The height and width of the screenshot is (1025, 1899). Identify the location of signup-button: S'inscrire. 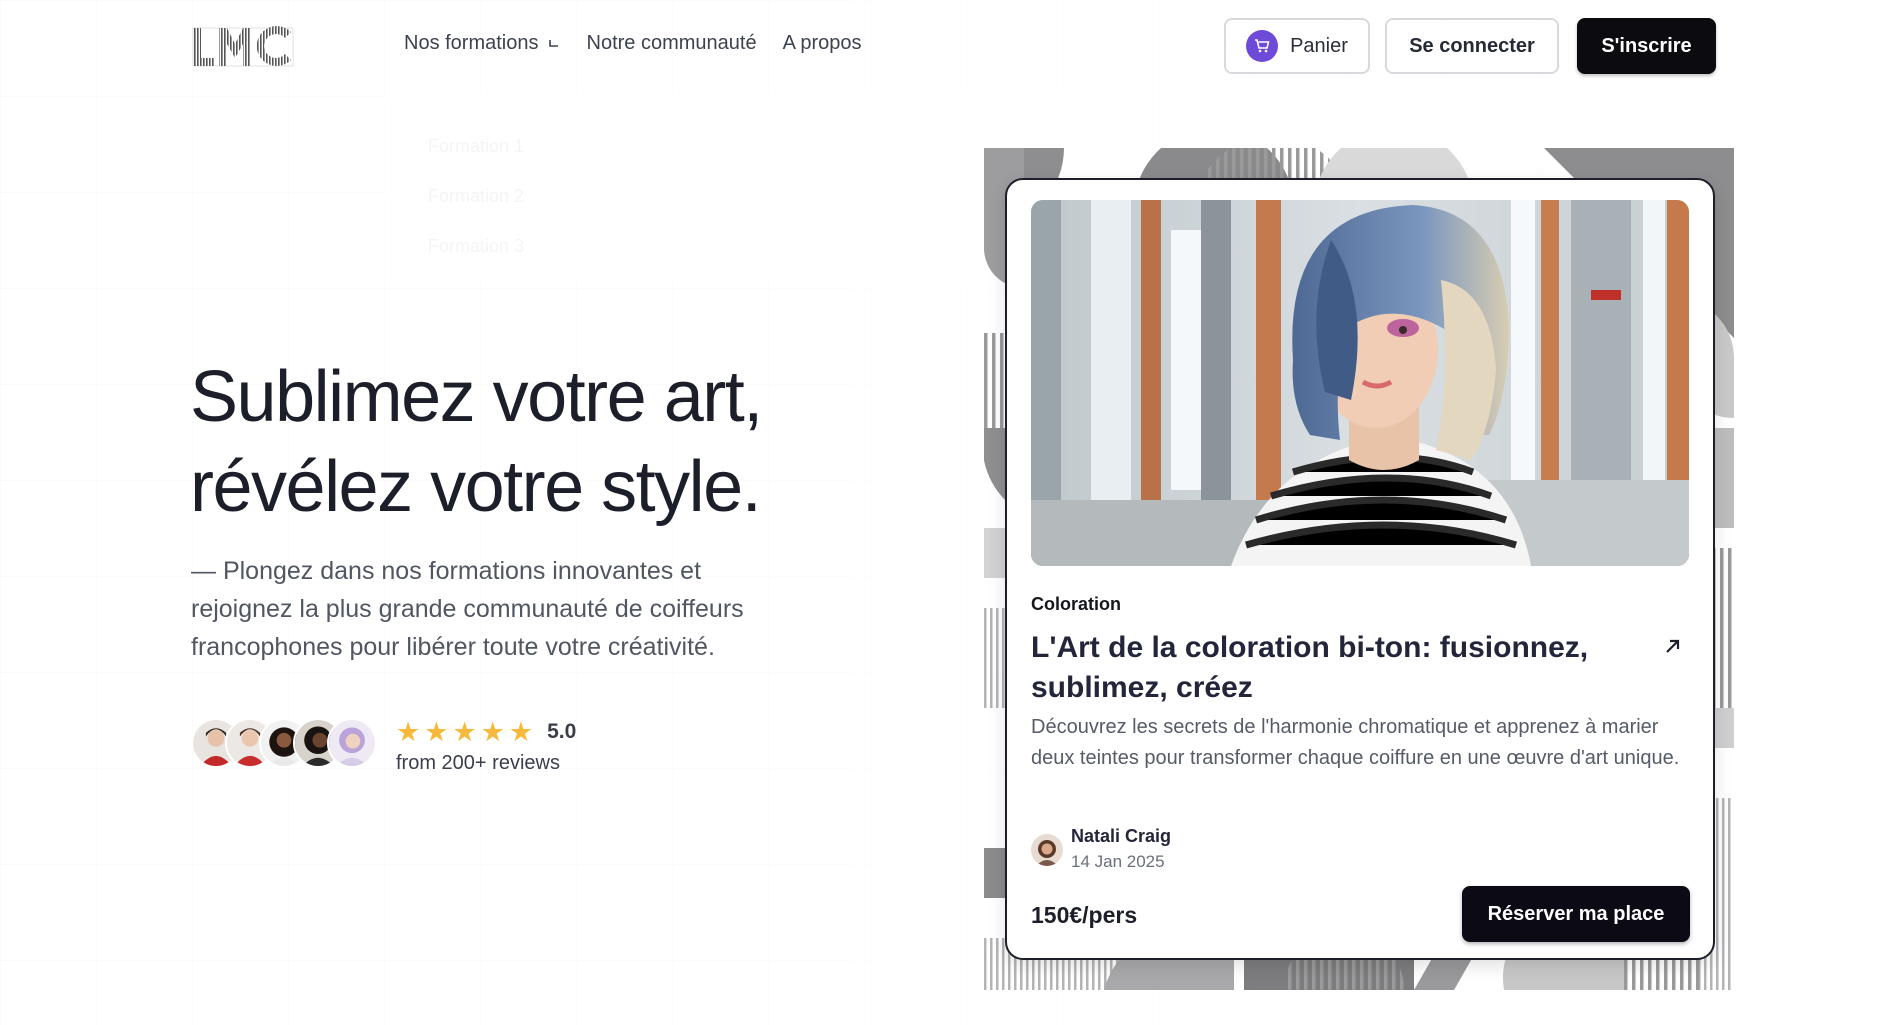
(1646, 46).